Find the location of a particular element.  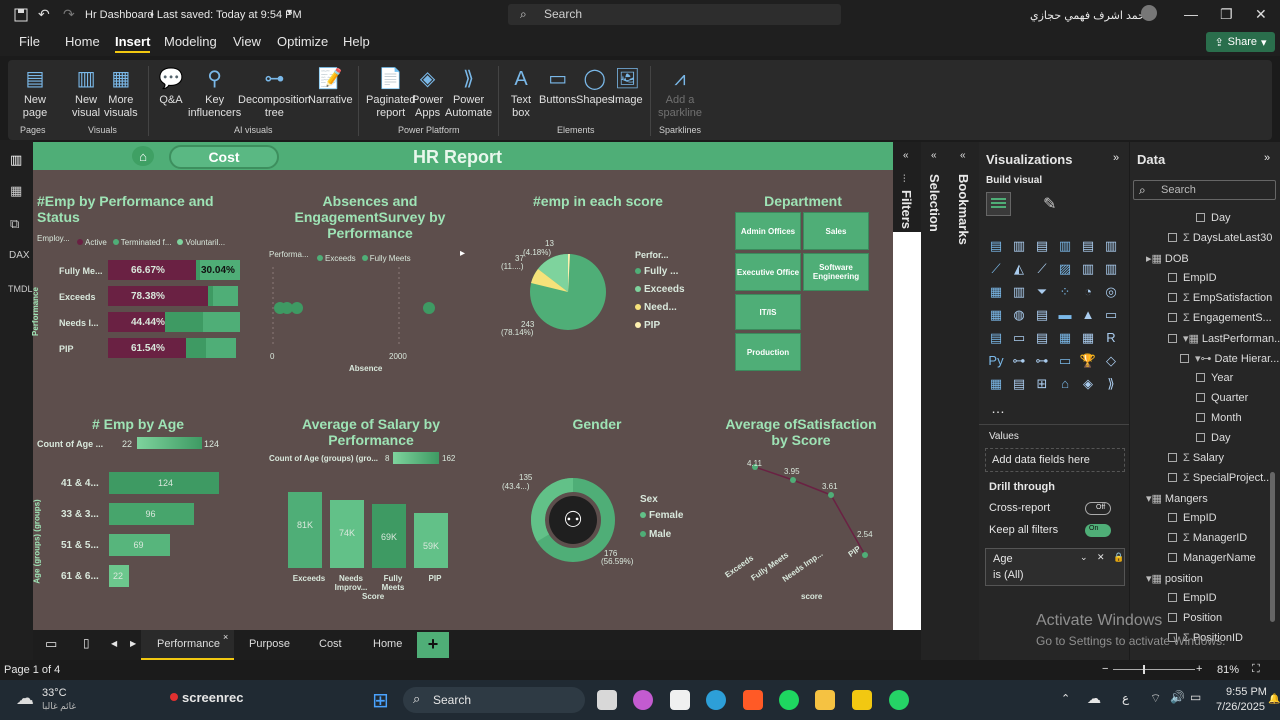

ribbon-button-new: ▤ New page is located at coordinates (35, 93).